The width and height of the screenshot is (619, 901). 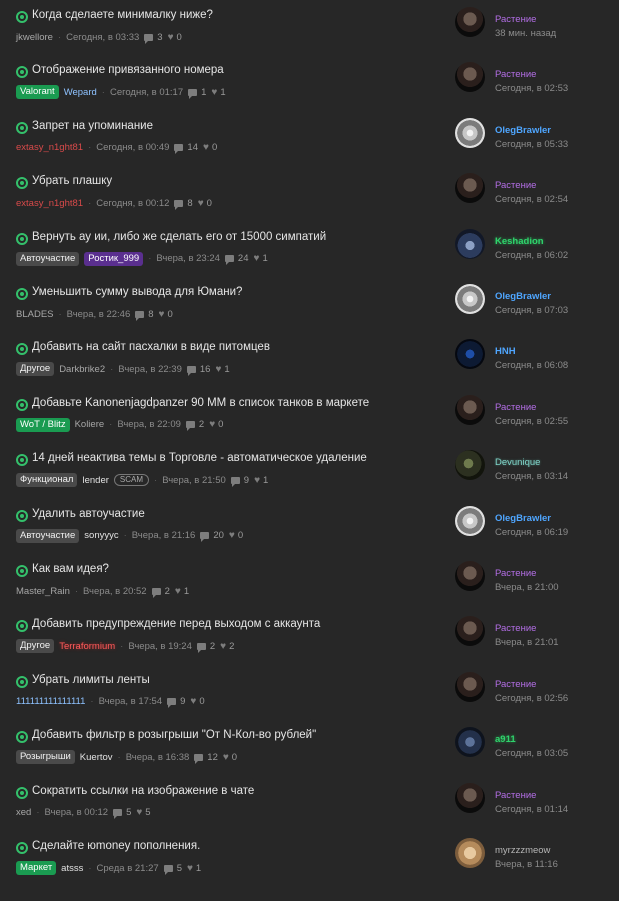 What do you see at coordinates (164, 535) in the screenshot?
I see `thread-time: Вчера, в 21:16` at bounding box center [164, 535].